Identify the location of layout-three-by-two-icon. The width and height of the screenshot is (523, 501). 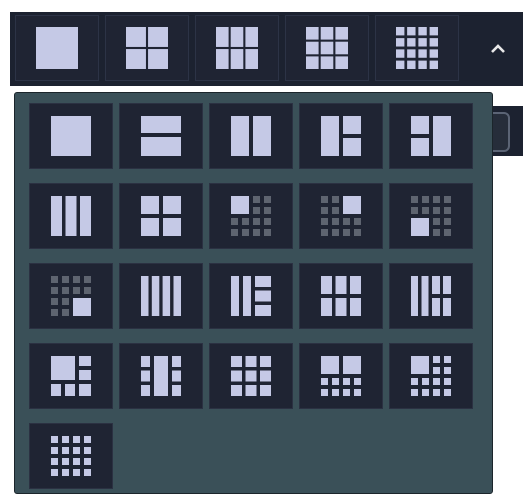
(341, 296).